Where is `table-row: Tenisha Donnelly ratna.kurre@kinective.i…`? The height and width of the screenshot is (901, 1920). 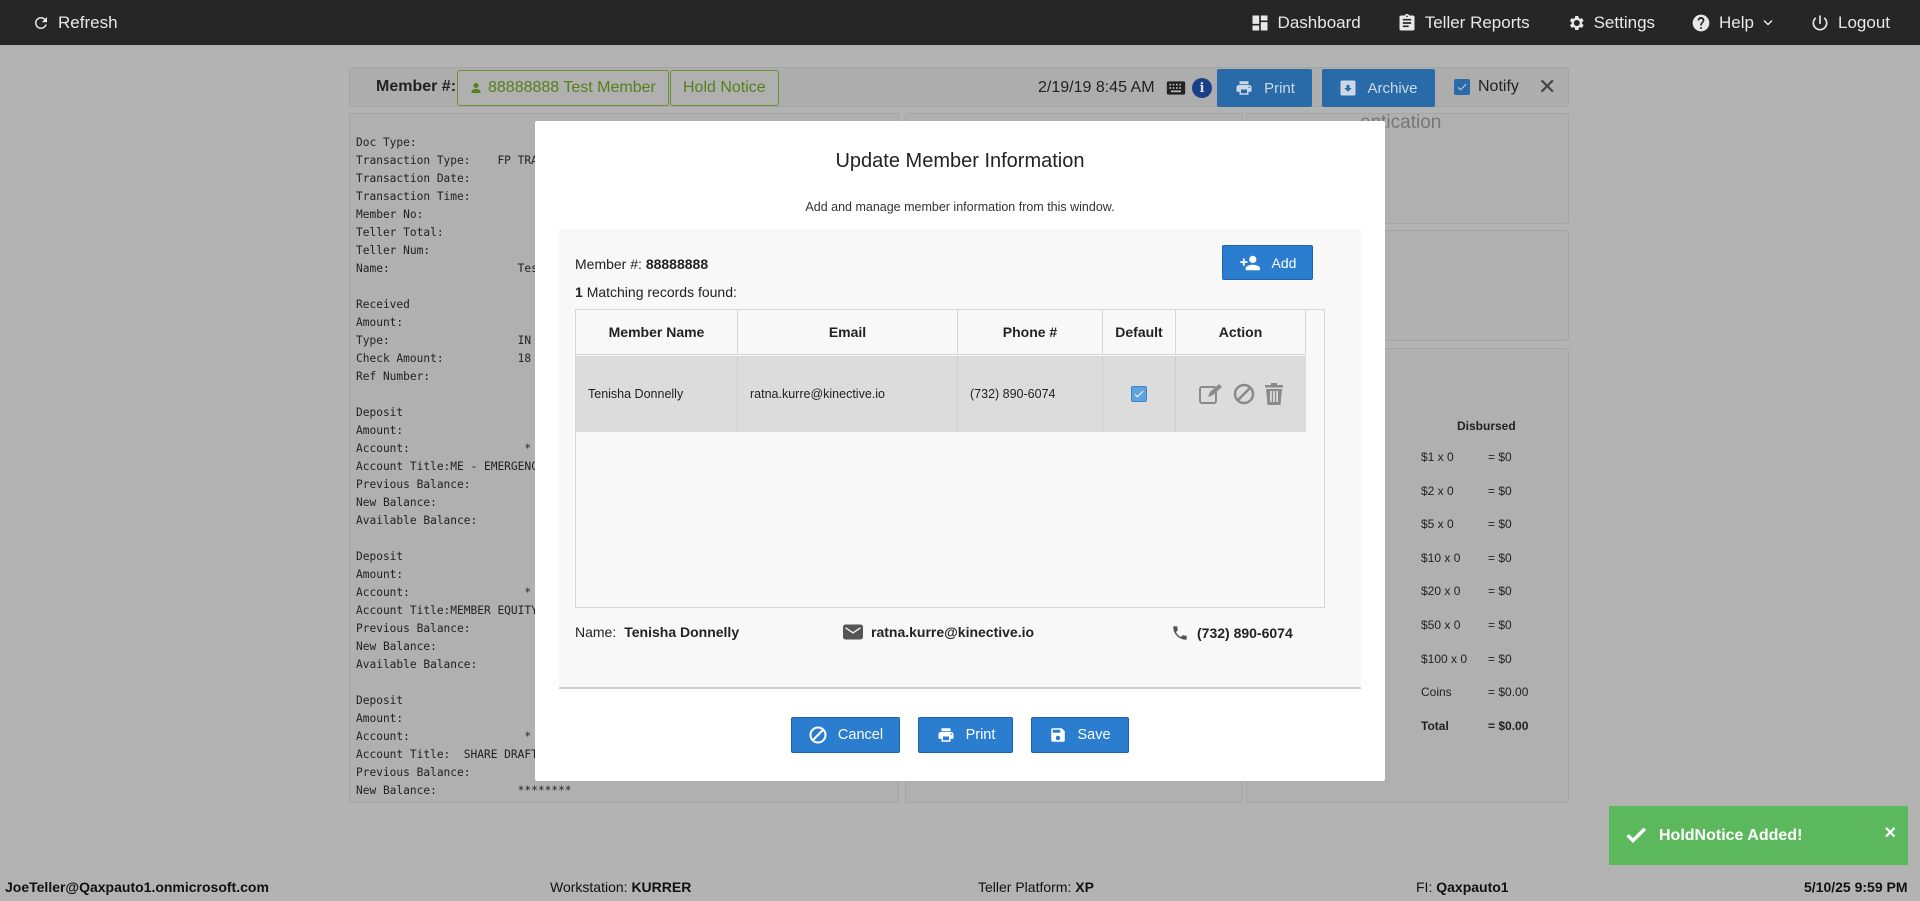 table-row: Tenisha Donnelly ratna.kurre@kinective.i… is located at coordinates (941, 394).